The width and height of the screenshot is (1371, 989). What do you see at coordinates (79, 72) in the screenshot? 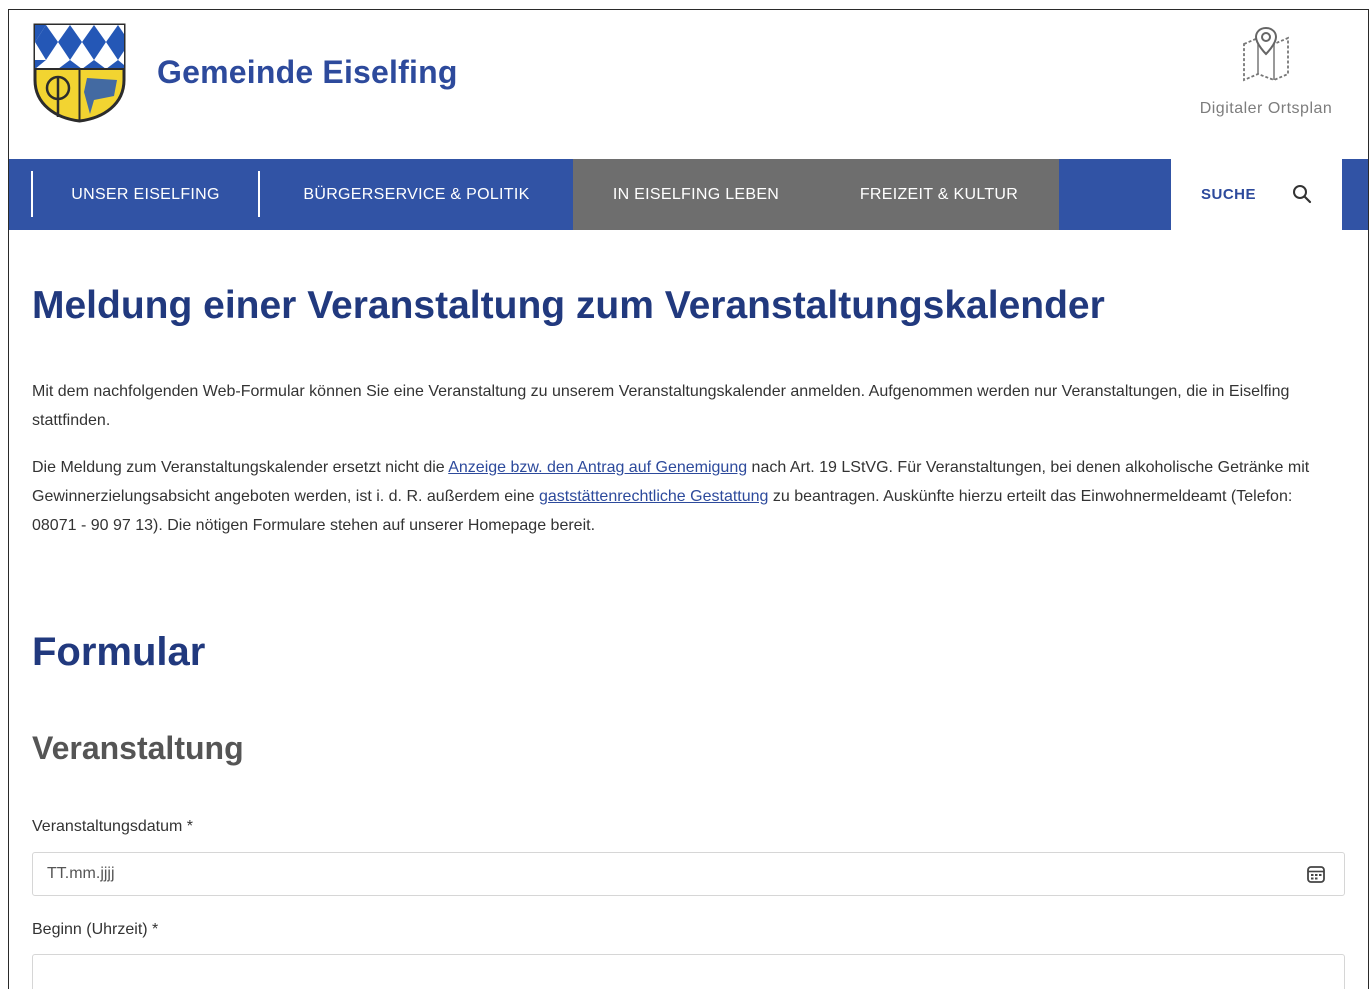
I see `coat-of-arms-icon` at bounding box center [79, 72].